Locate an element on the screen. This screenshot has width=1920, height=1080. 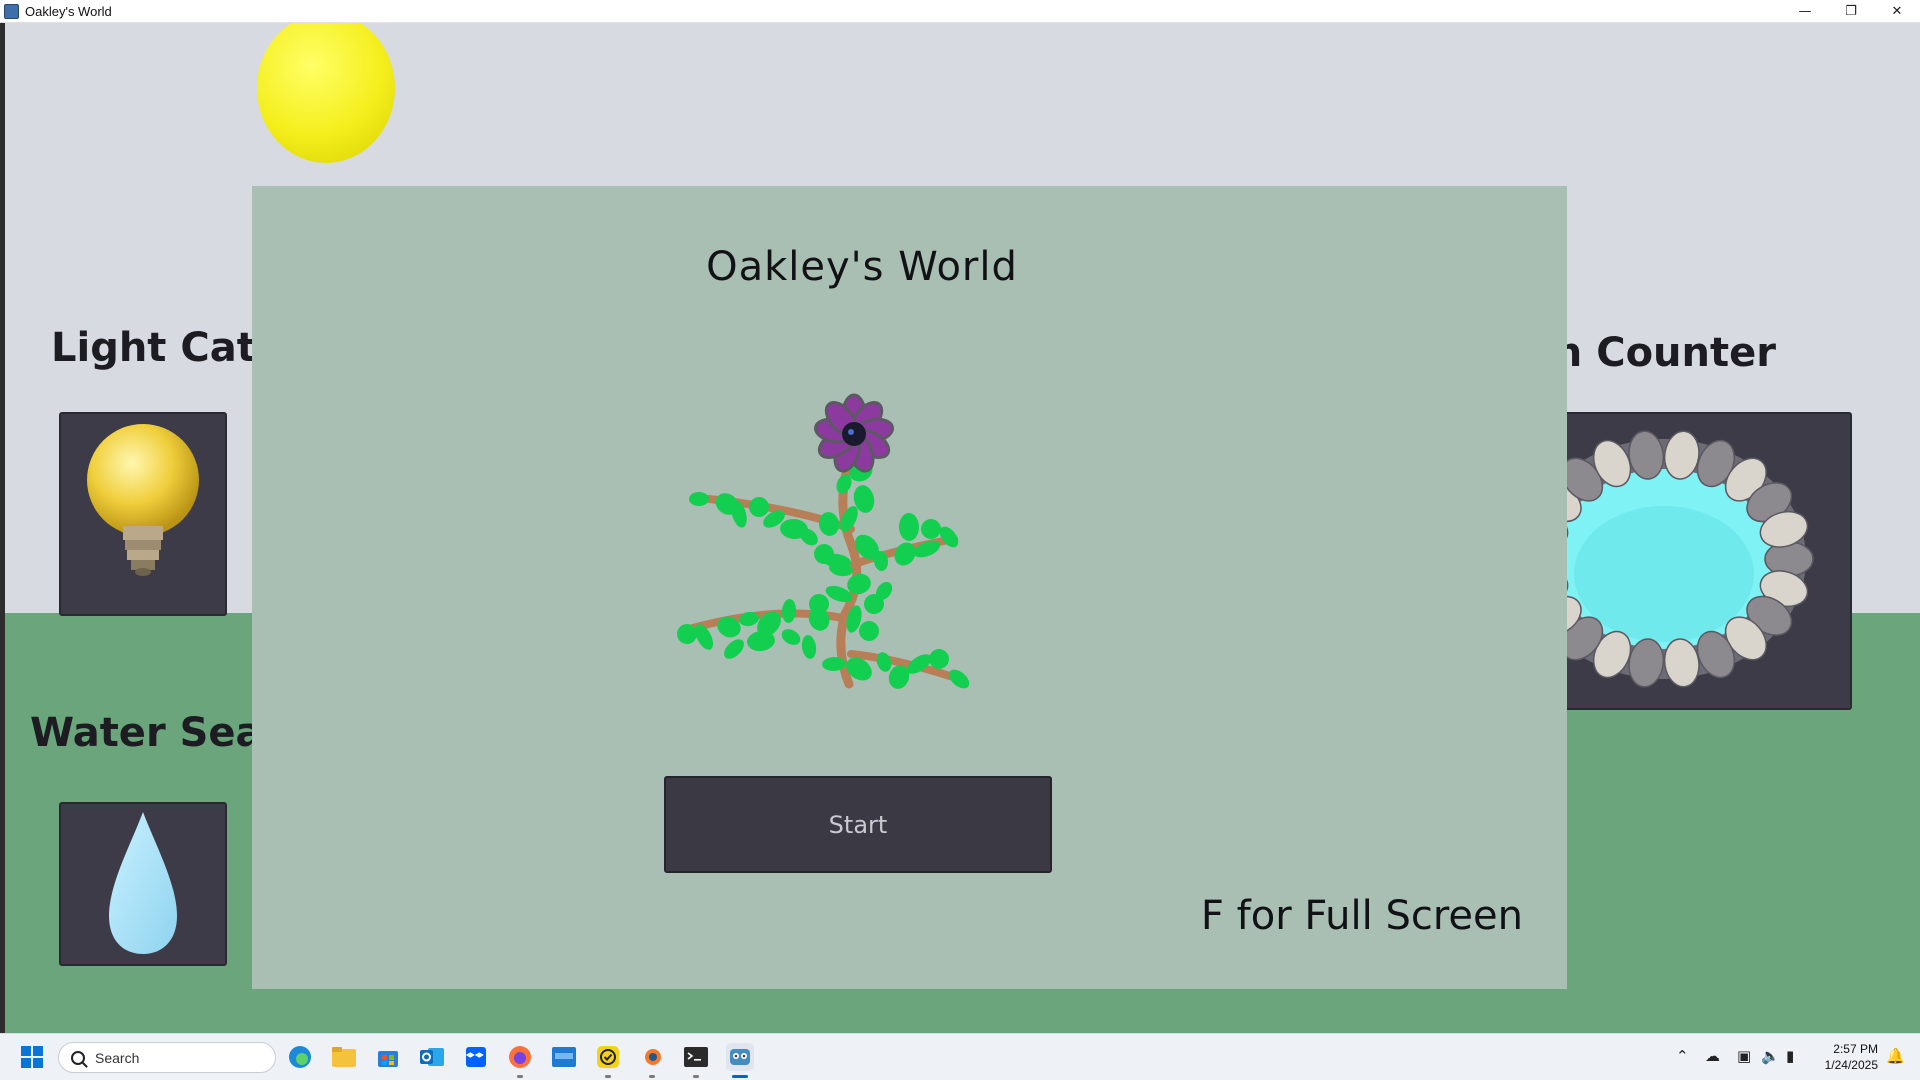
todo-app is located at coordinates (608, 1057).